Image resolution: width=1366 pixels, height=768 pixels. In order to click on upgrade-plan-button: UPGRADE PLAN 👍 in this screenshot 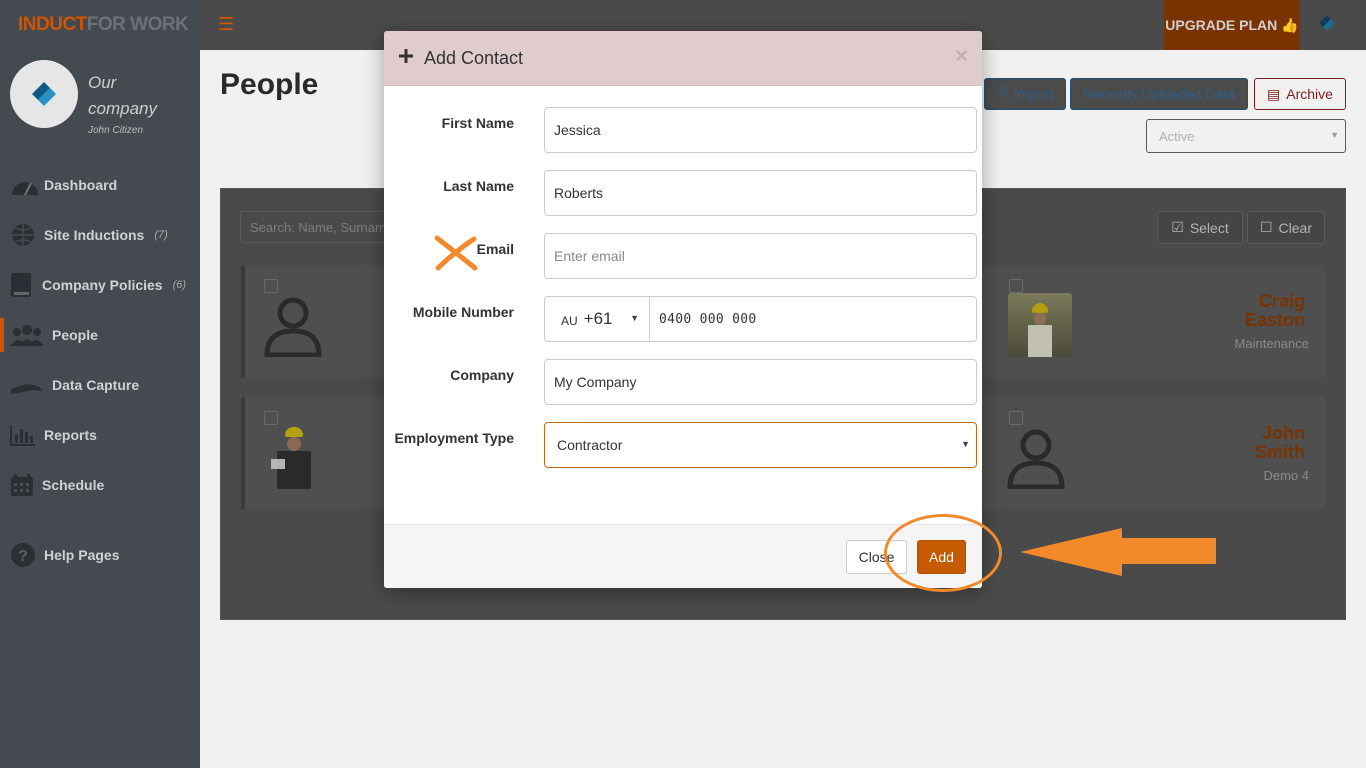, I will do `click(1232, 25)`.